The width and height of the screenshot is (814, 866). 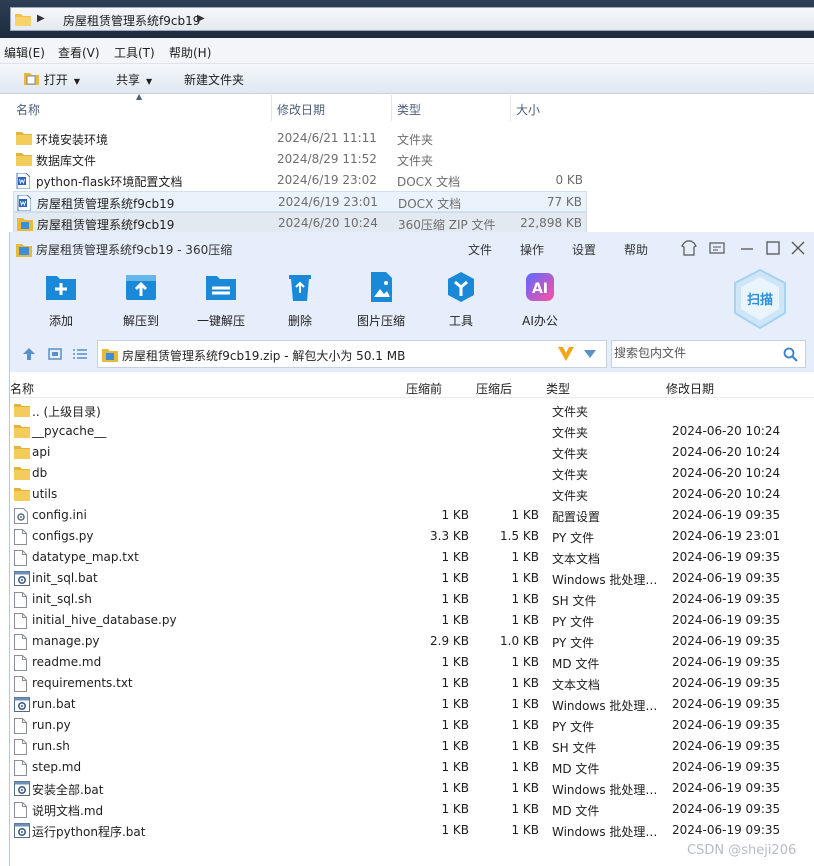 I want to click on menu-help: 帮助(H), so click(x=190, y=52).